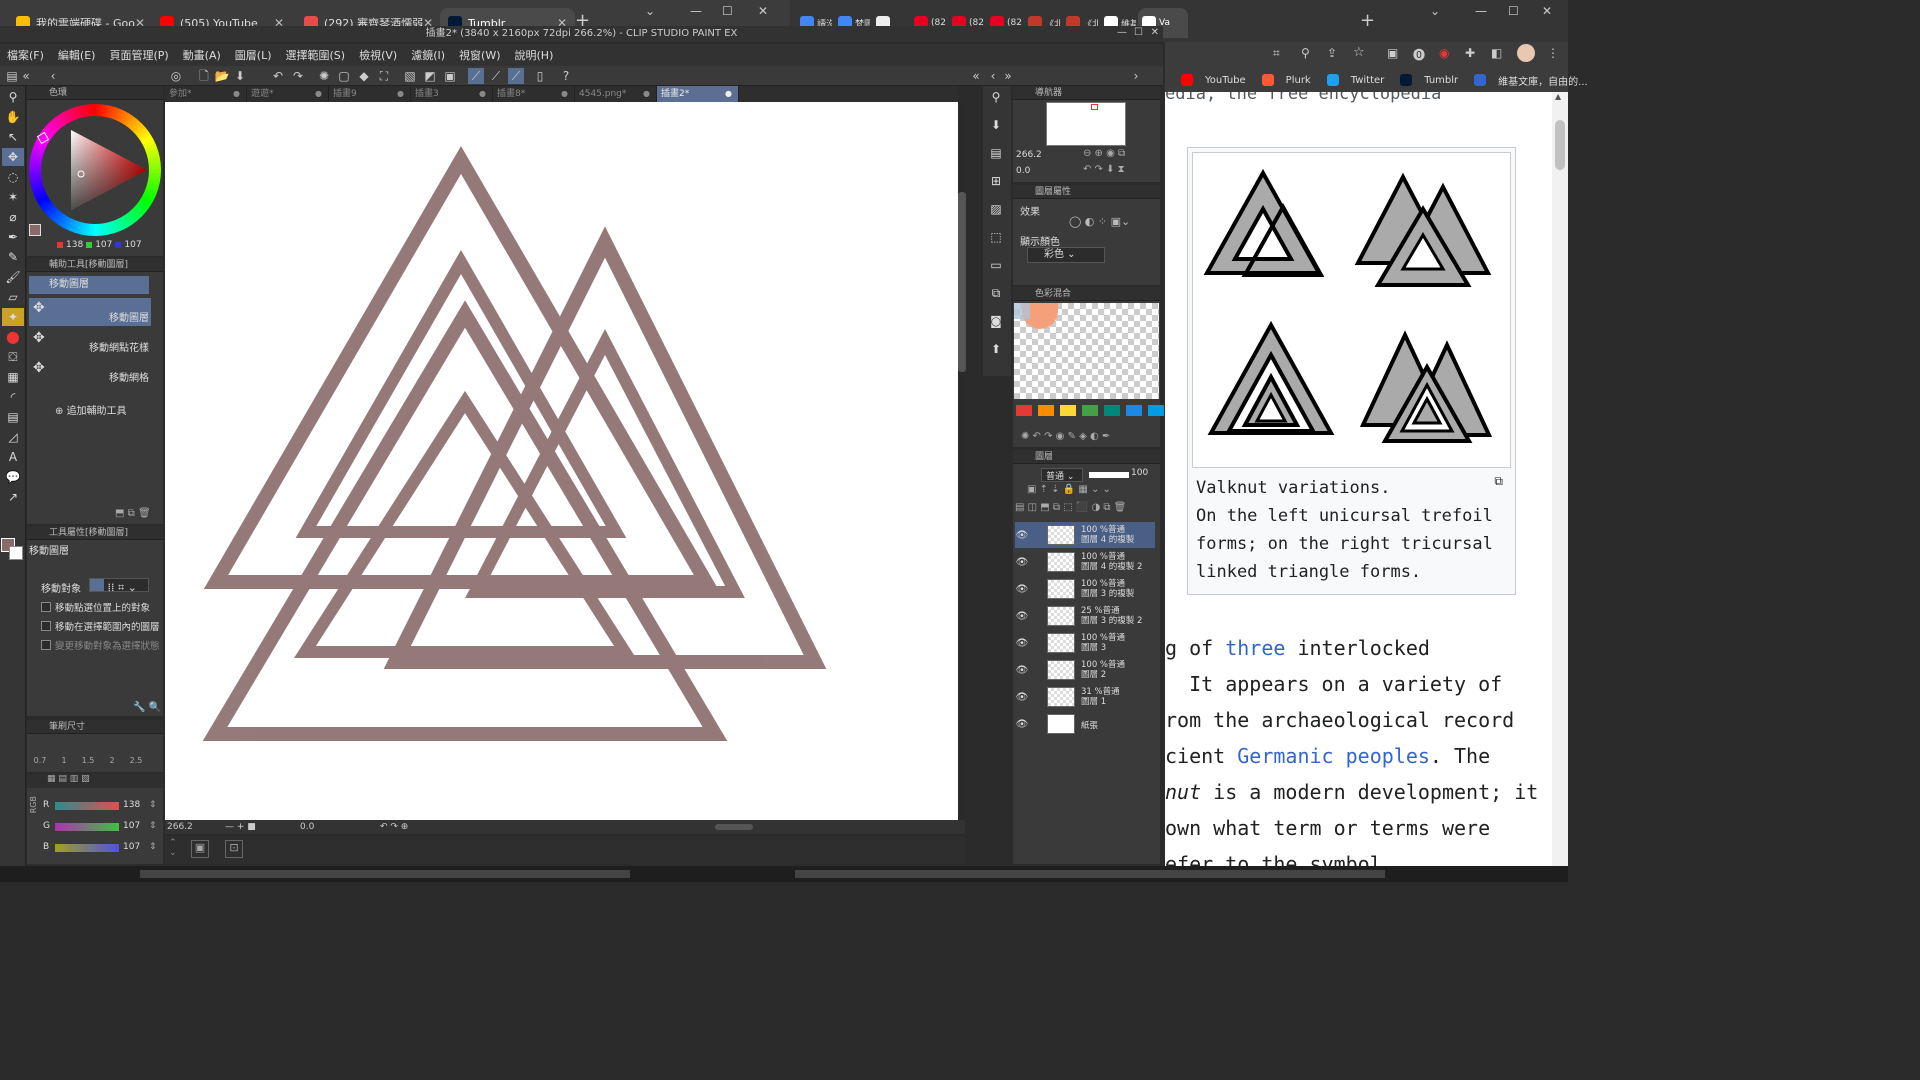 This screenshot has width=1920, height=1080. What do you see at coordinates (1419, 54) in the screenshot?
I see `extension-icon-2: ⓿` at bounding box center [1419, 54].